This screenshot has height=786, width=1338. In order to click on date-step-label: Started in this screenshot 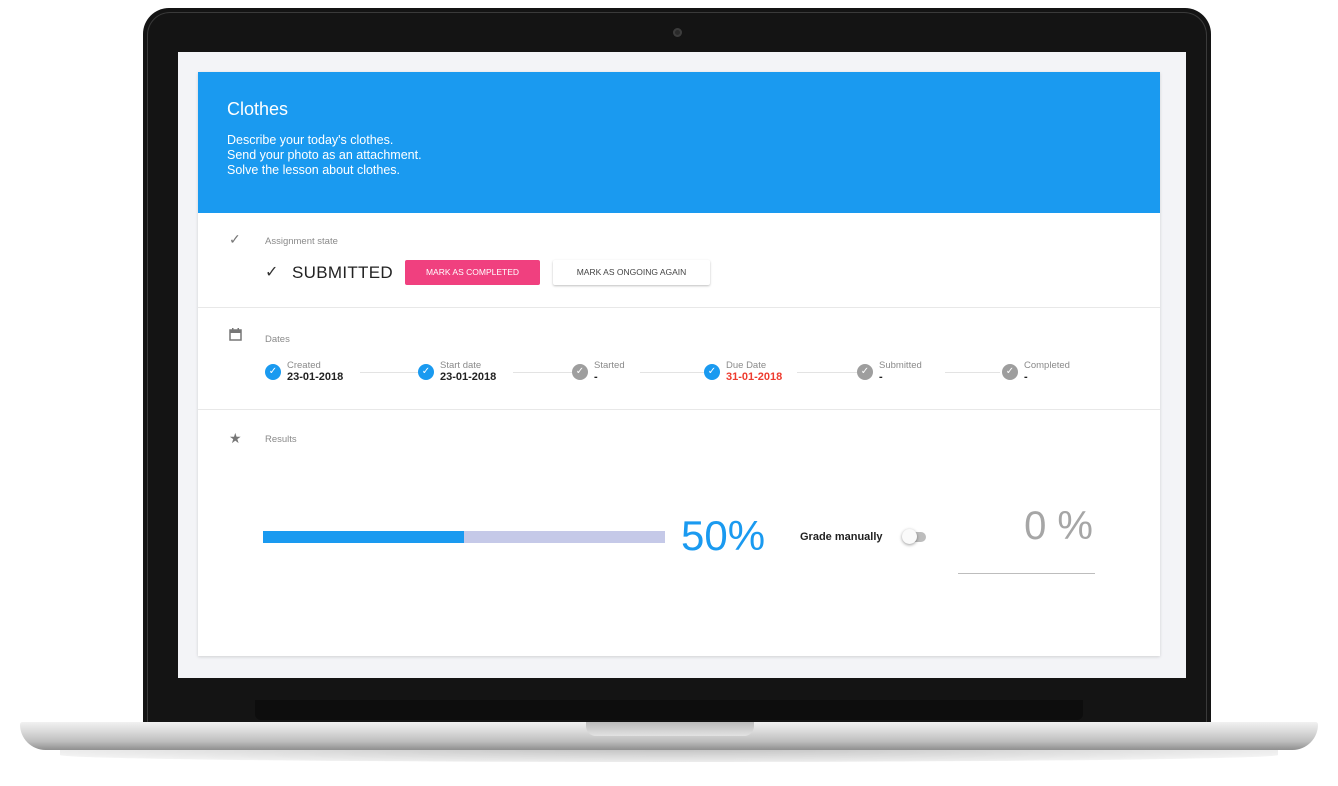, I will do `click(609, 365)`.